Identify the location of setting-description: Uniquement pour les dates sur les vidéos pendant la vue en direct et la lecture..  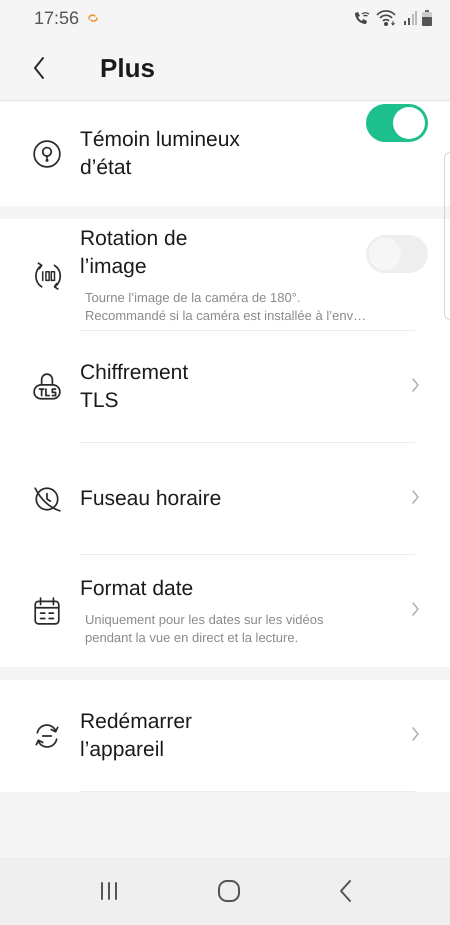
(204, 629).